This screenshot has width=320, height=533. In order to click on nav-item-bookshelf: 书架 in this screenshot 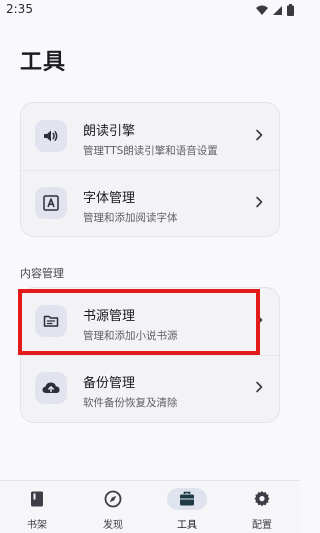, I will do `click(37, 509)`.